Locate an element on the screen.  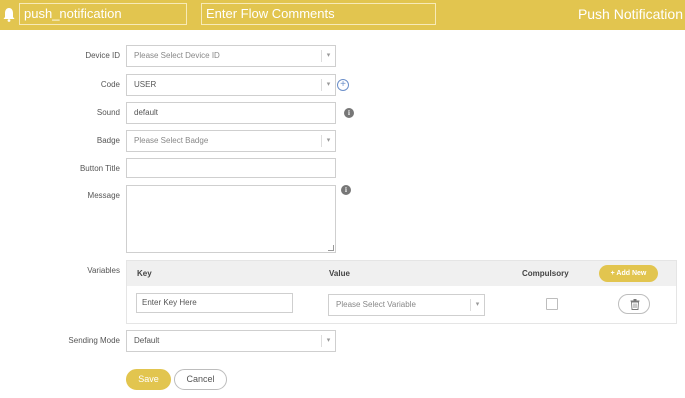
message-label: Message is located at coordinates (103, 195).